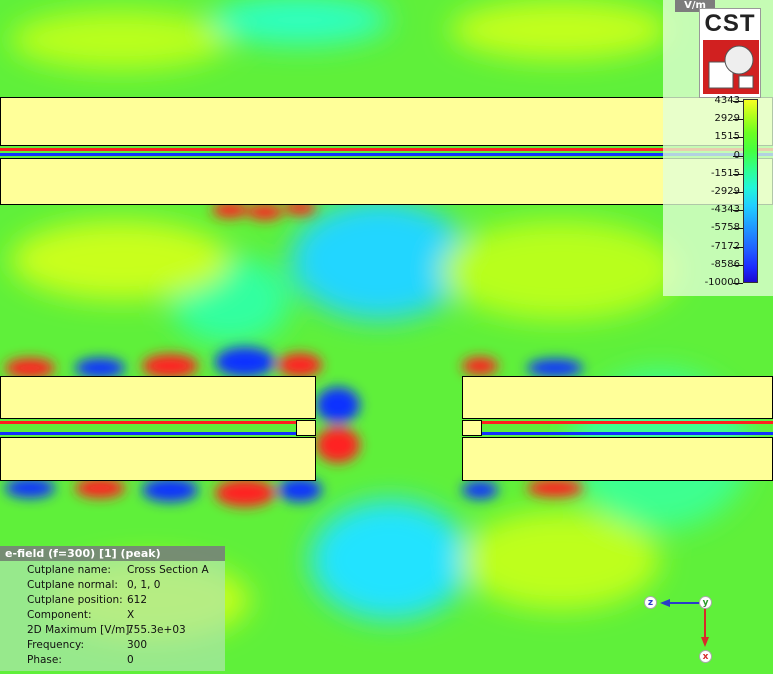 This screenshot has height=674, width=773. Describe the element at coordinates (137, 600) in the screenshot. I see `info-row-value: 612` at that location.